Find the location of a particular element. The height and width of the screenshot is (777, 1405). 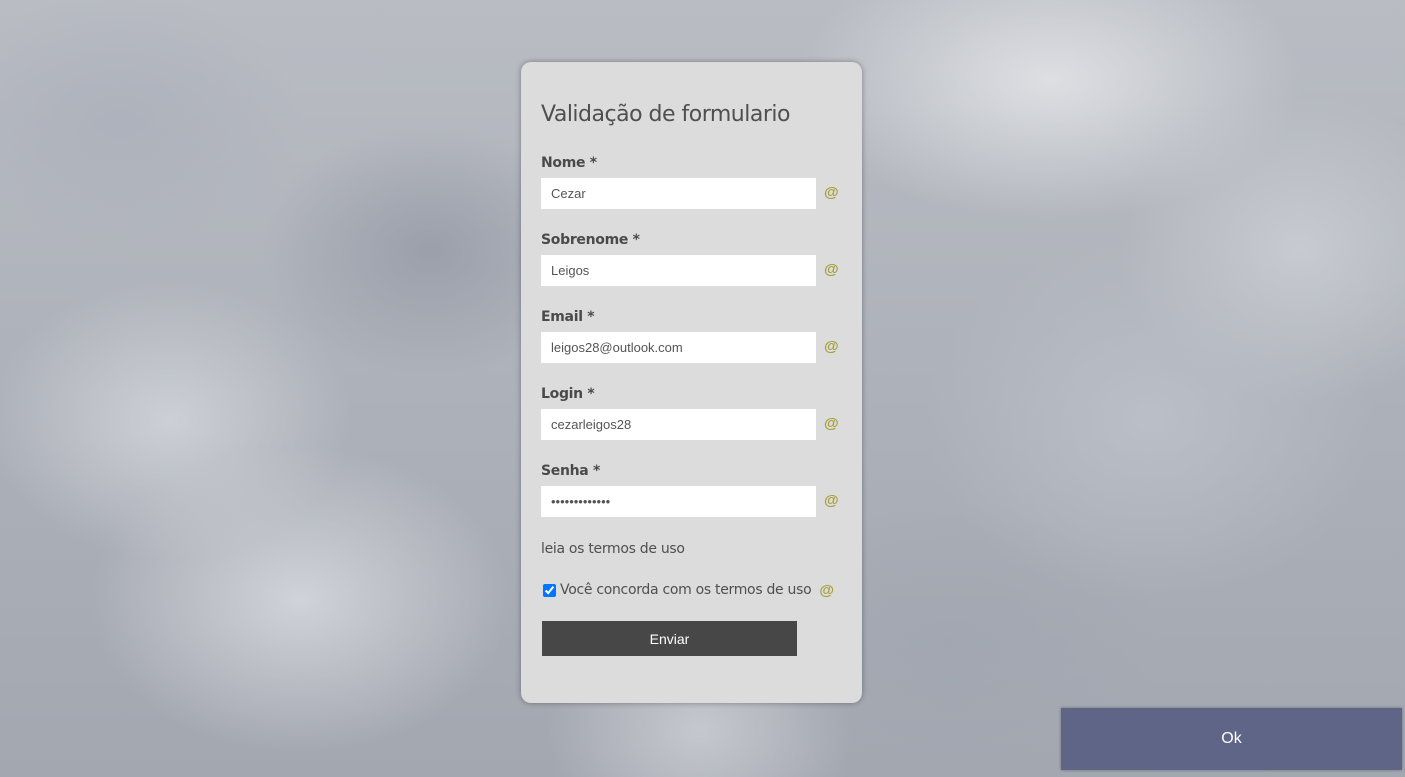

field-login: Login * @ is located at coordinates (691, 417).